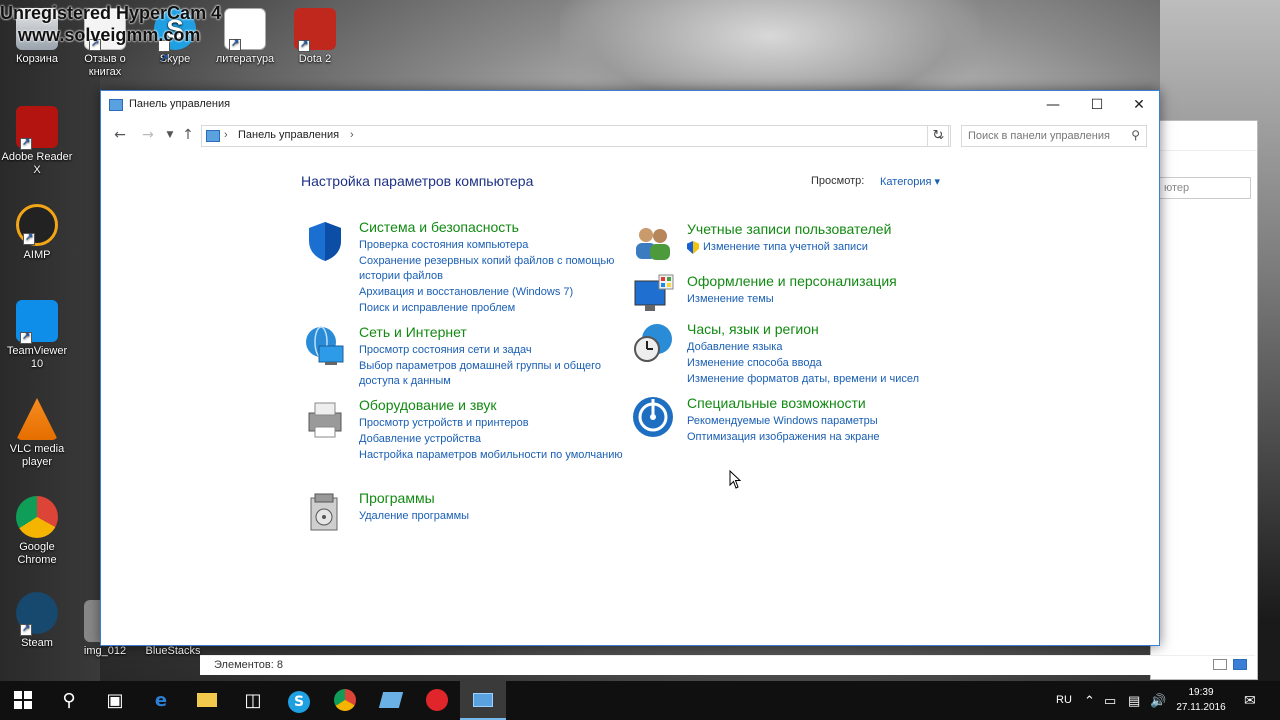 The width and height of the screenshot is (1280, 720). Describe the element at coordinates (288, 135) in the screenshot. I see `breadcrumb-control-panel: Панель управления` at that location.